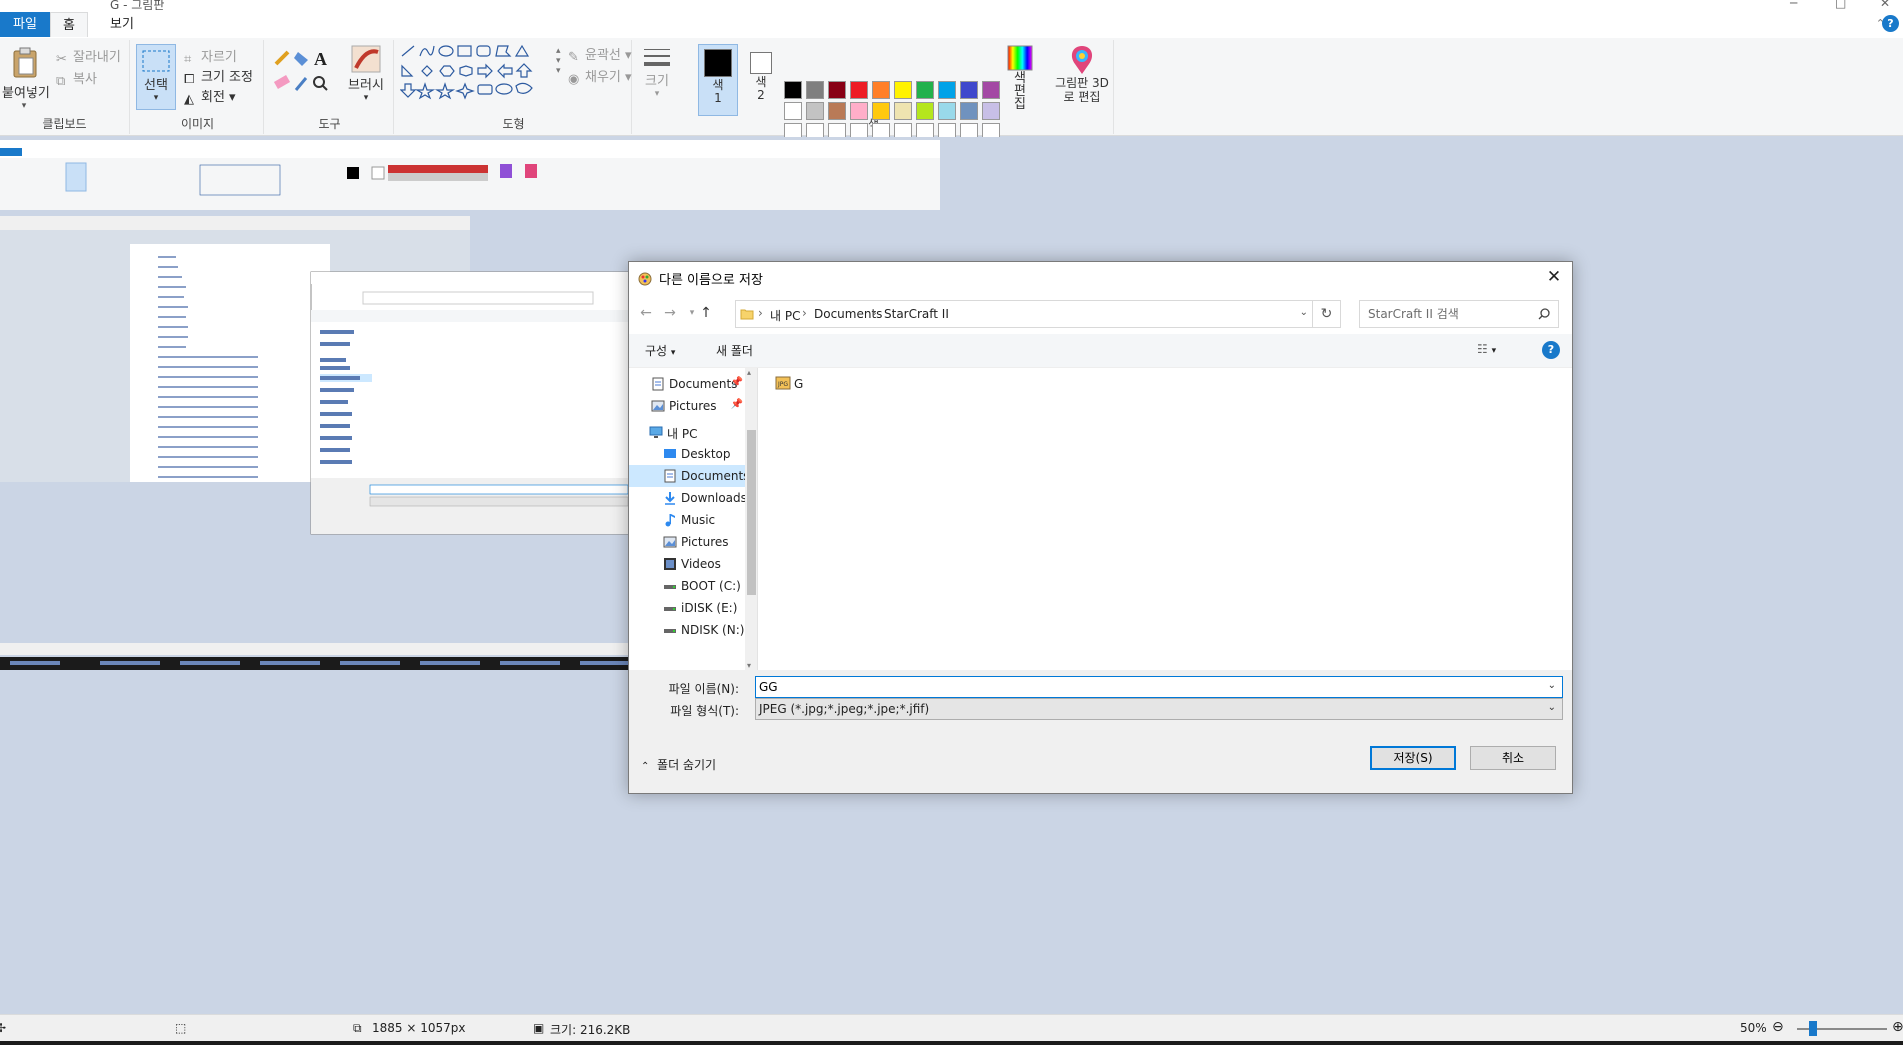  I want to click on resize-button: ⧠ 크기 조정, so click(218, 76).